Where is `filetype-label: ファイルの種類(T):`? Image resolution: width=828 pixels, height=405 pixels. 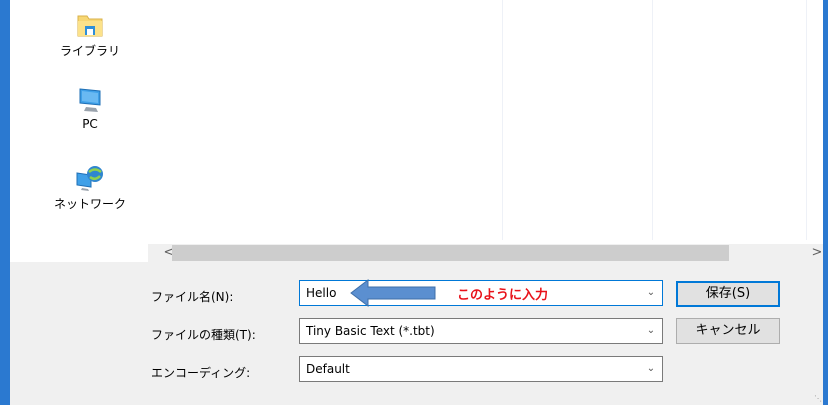
filetype-label: ファイルの種類(T): is located at coordinates (203, 335).